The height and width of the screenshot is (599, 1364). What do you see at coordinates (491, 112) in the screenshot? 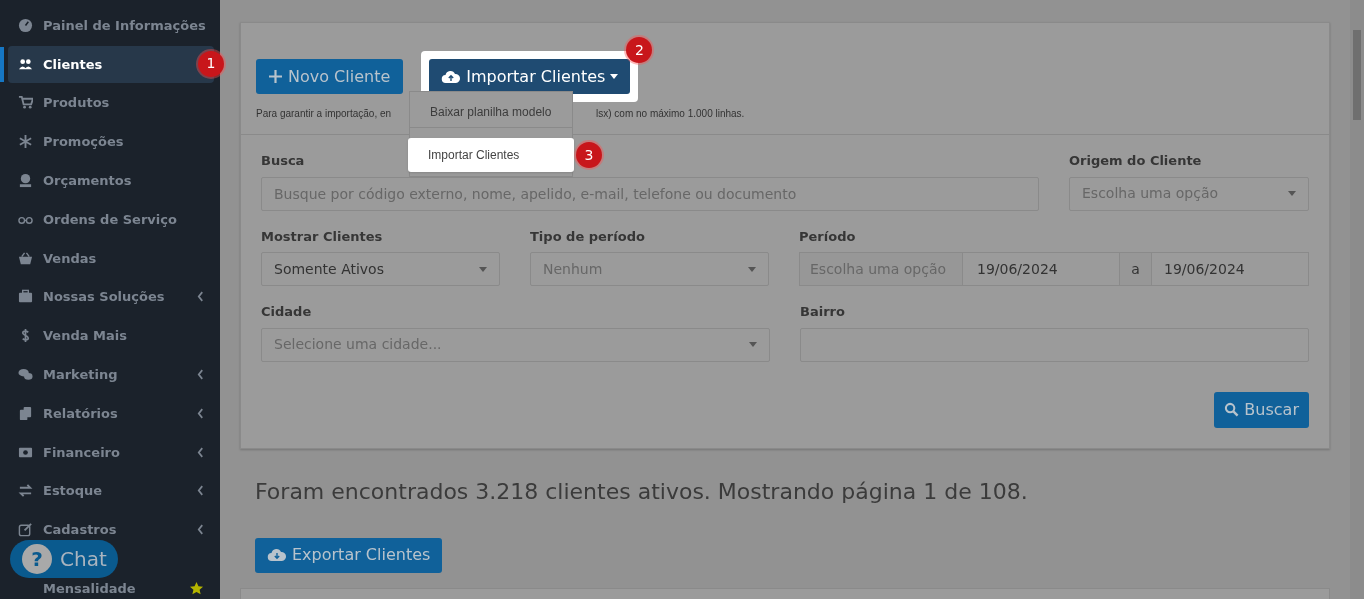
I see `menu-item: Baixar planilha modelo` at bounding box center [491, 112].